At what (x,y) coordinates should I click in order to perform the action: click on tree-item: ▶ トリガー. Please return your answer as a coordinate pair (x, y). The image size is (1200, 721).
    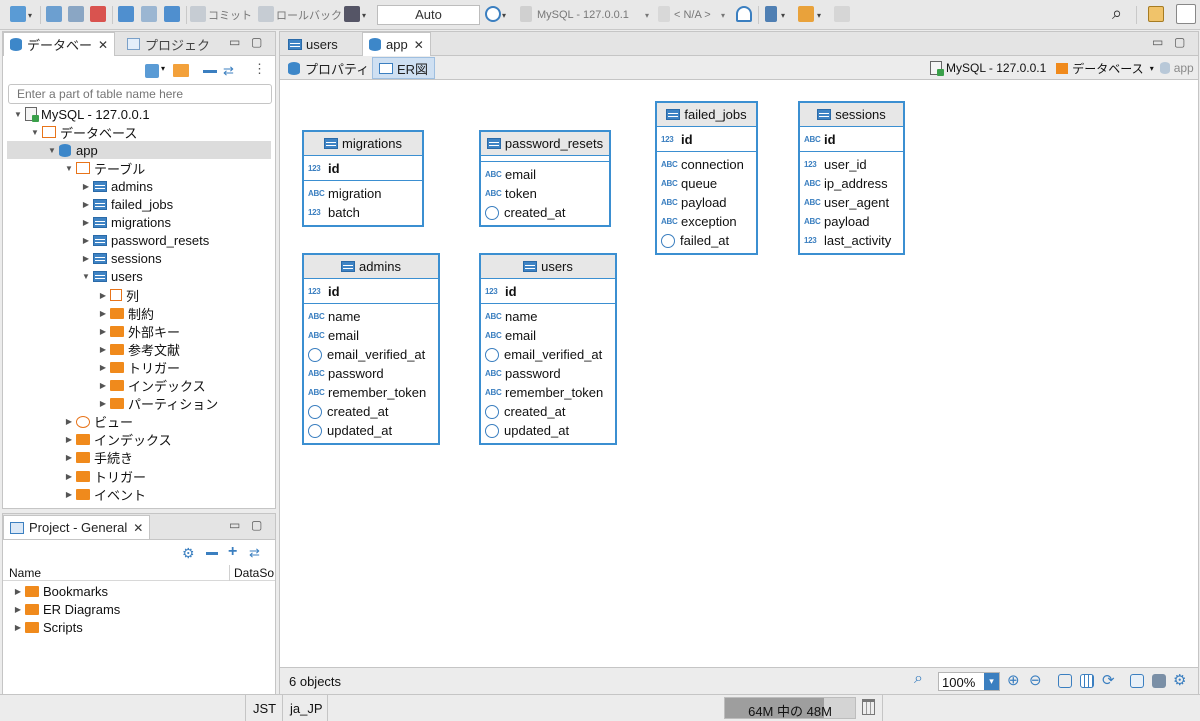
    Looking at the image, I should click on (105, 476).